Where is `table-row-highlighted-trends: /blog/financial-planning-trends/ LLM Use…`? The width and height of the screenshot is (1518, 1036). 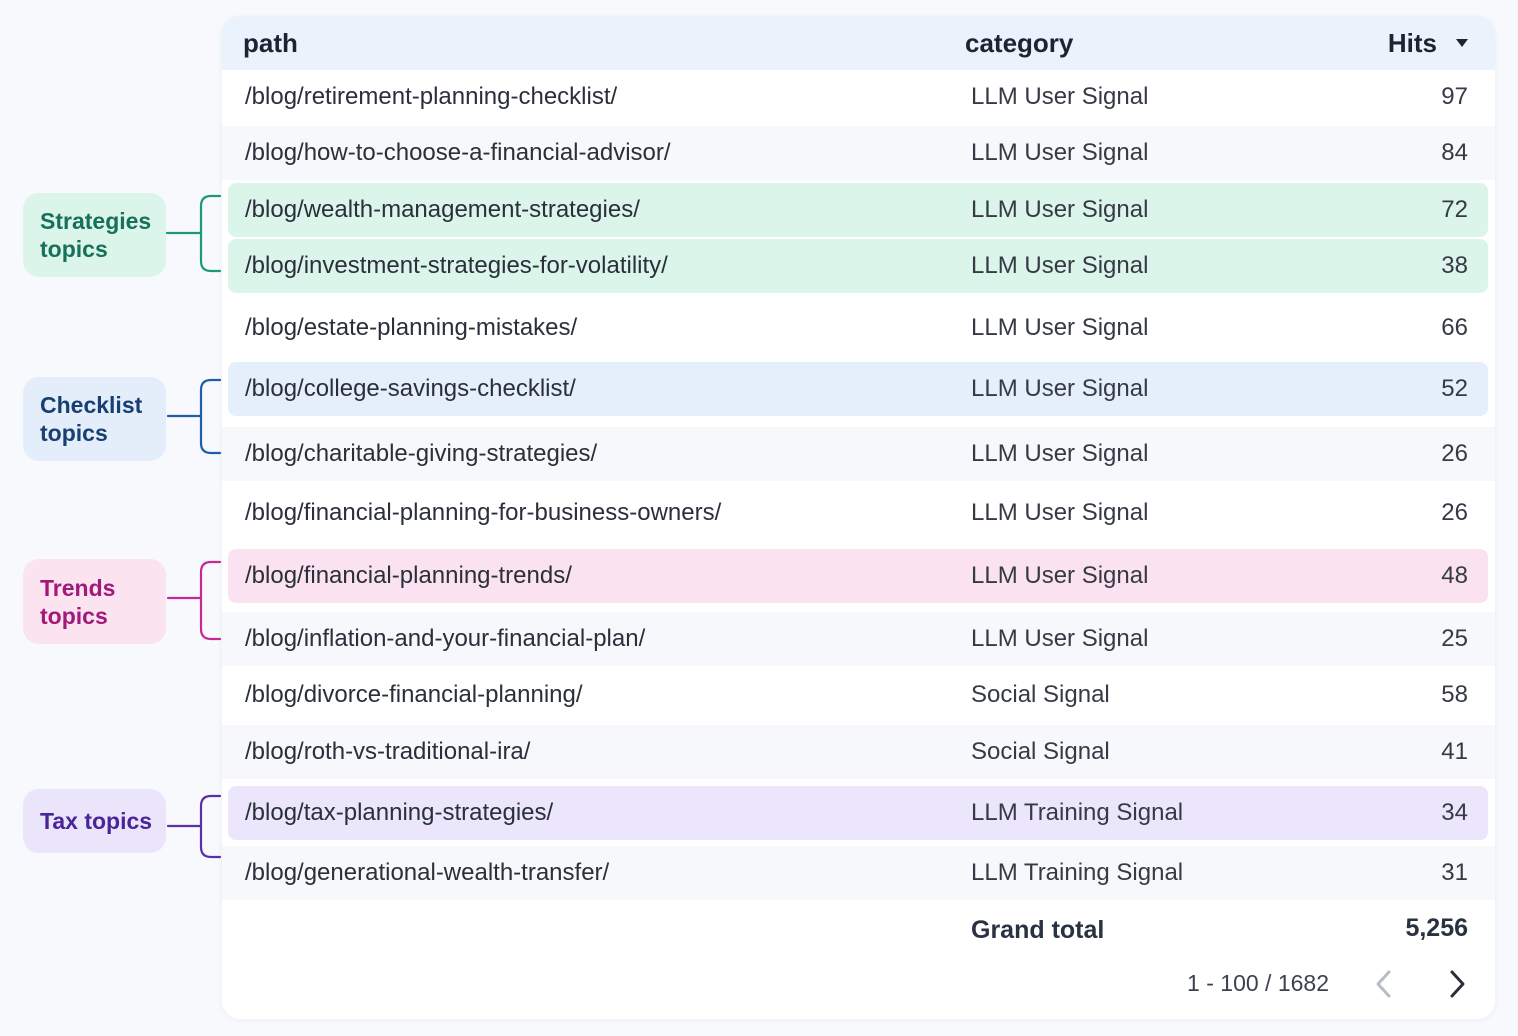
table-row-highlighted-trends: /blog/financial-planning-trends/ LLM Use… is located at coordinates (858, 576).